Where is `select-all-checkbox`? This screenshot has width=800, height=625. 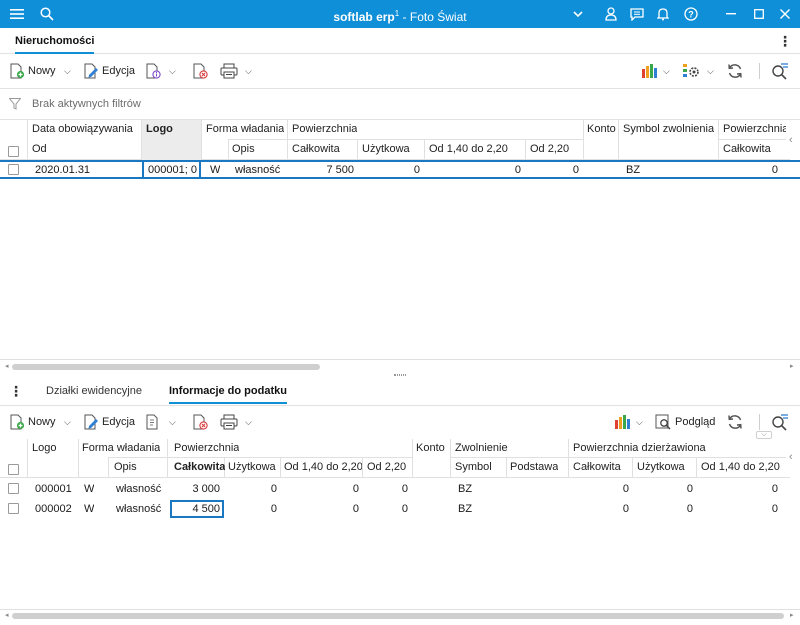 select-all-checkbox is located at coordinates (13, 469).